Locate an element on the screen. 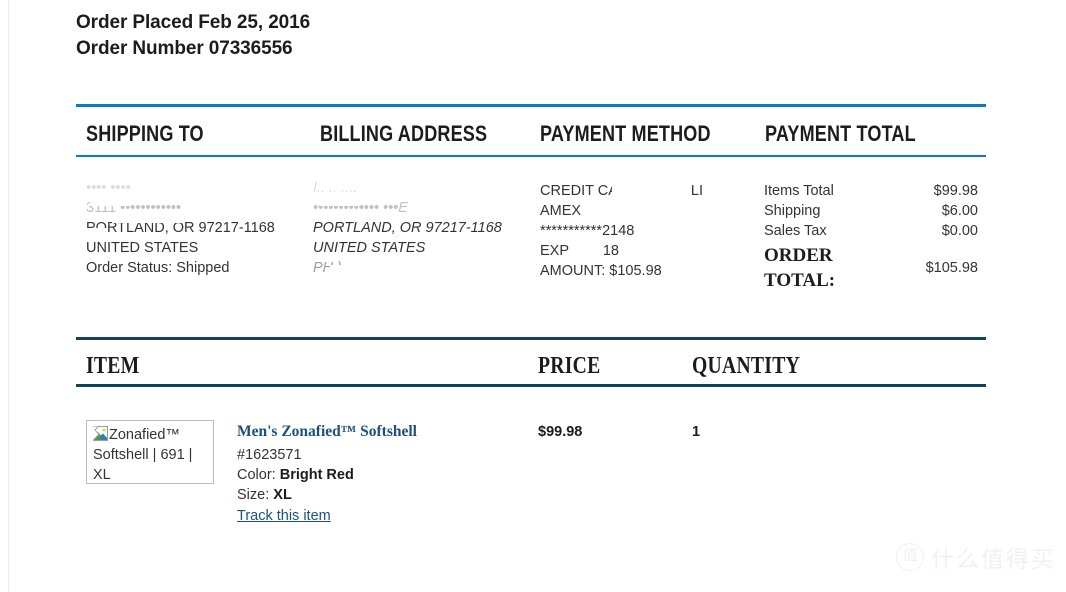  total-row-value: $99.98 is located at coordinates (955, 191).